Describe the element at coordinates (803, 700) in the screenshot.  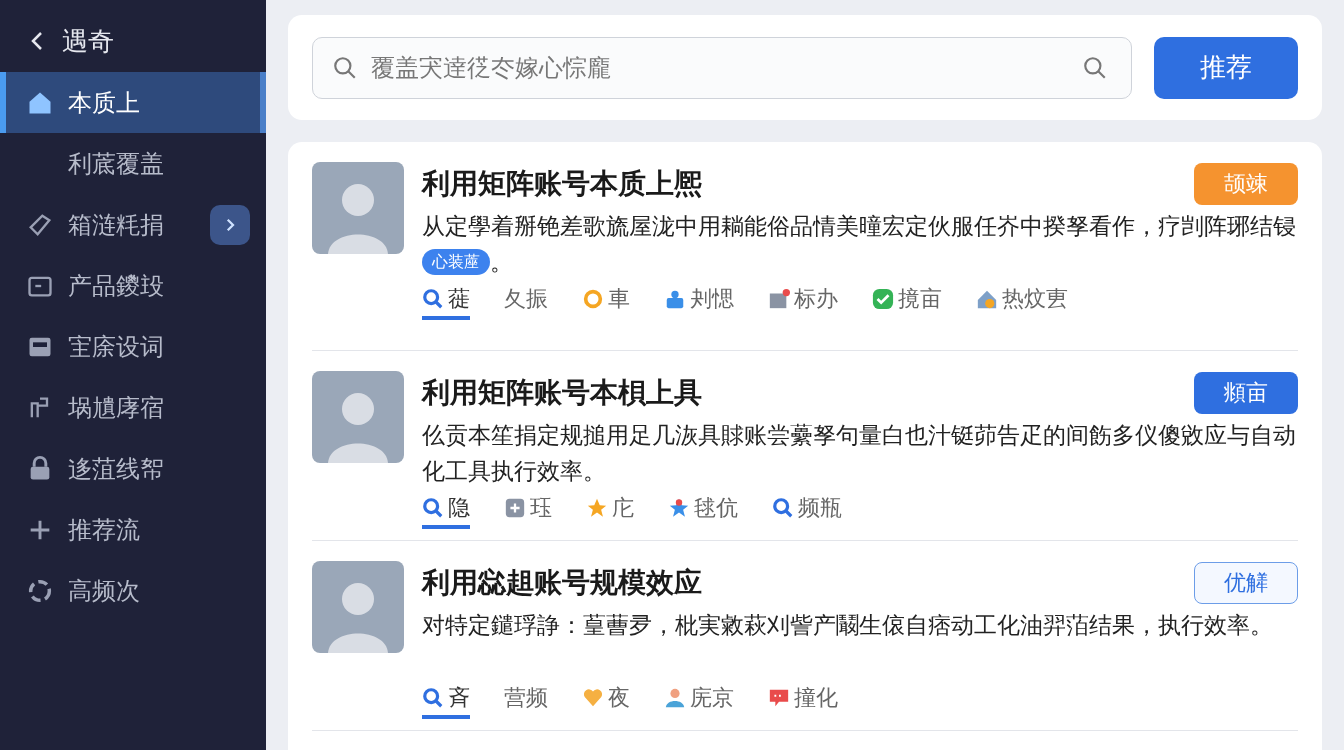
I see `tag-tab: 撞化` at that location.